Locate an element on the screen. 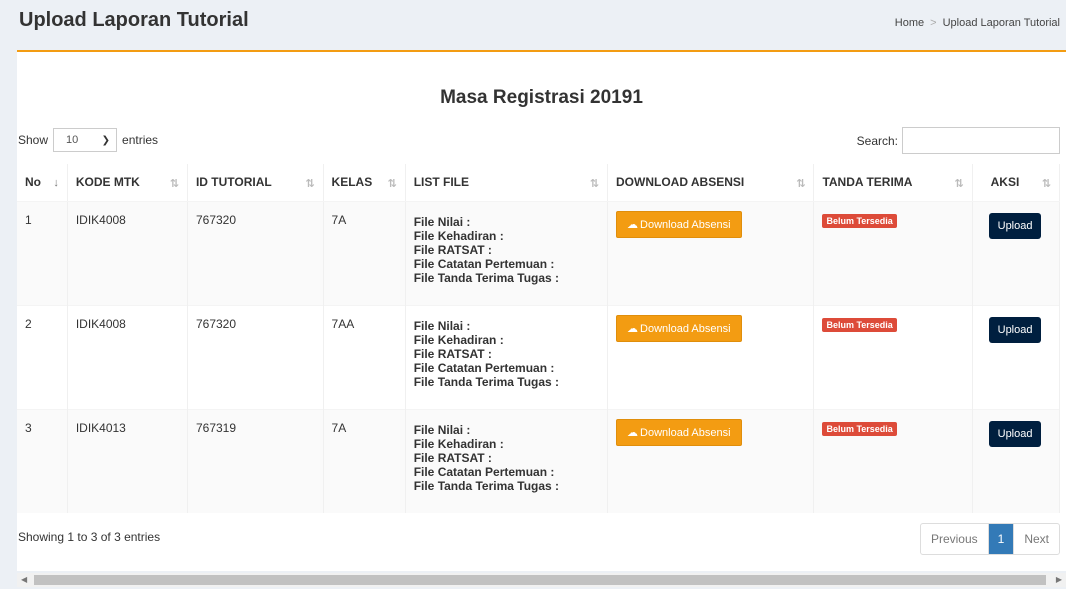  breadcrumb: Home > Upload Laporan Tutorial is located at coordinates (977, 23).